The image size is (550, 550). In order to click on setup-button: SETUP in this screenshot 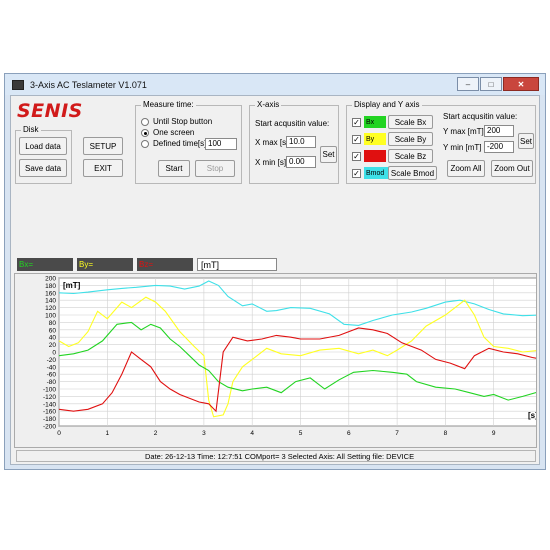, I will do `click(103, 146)`.